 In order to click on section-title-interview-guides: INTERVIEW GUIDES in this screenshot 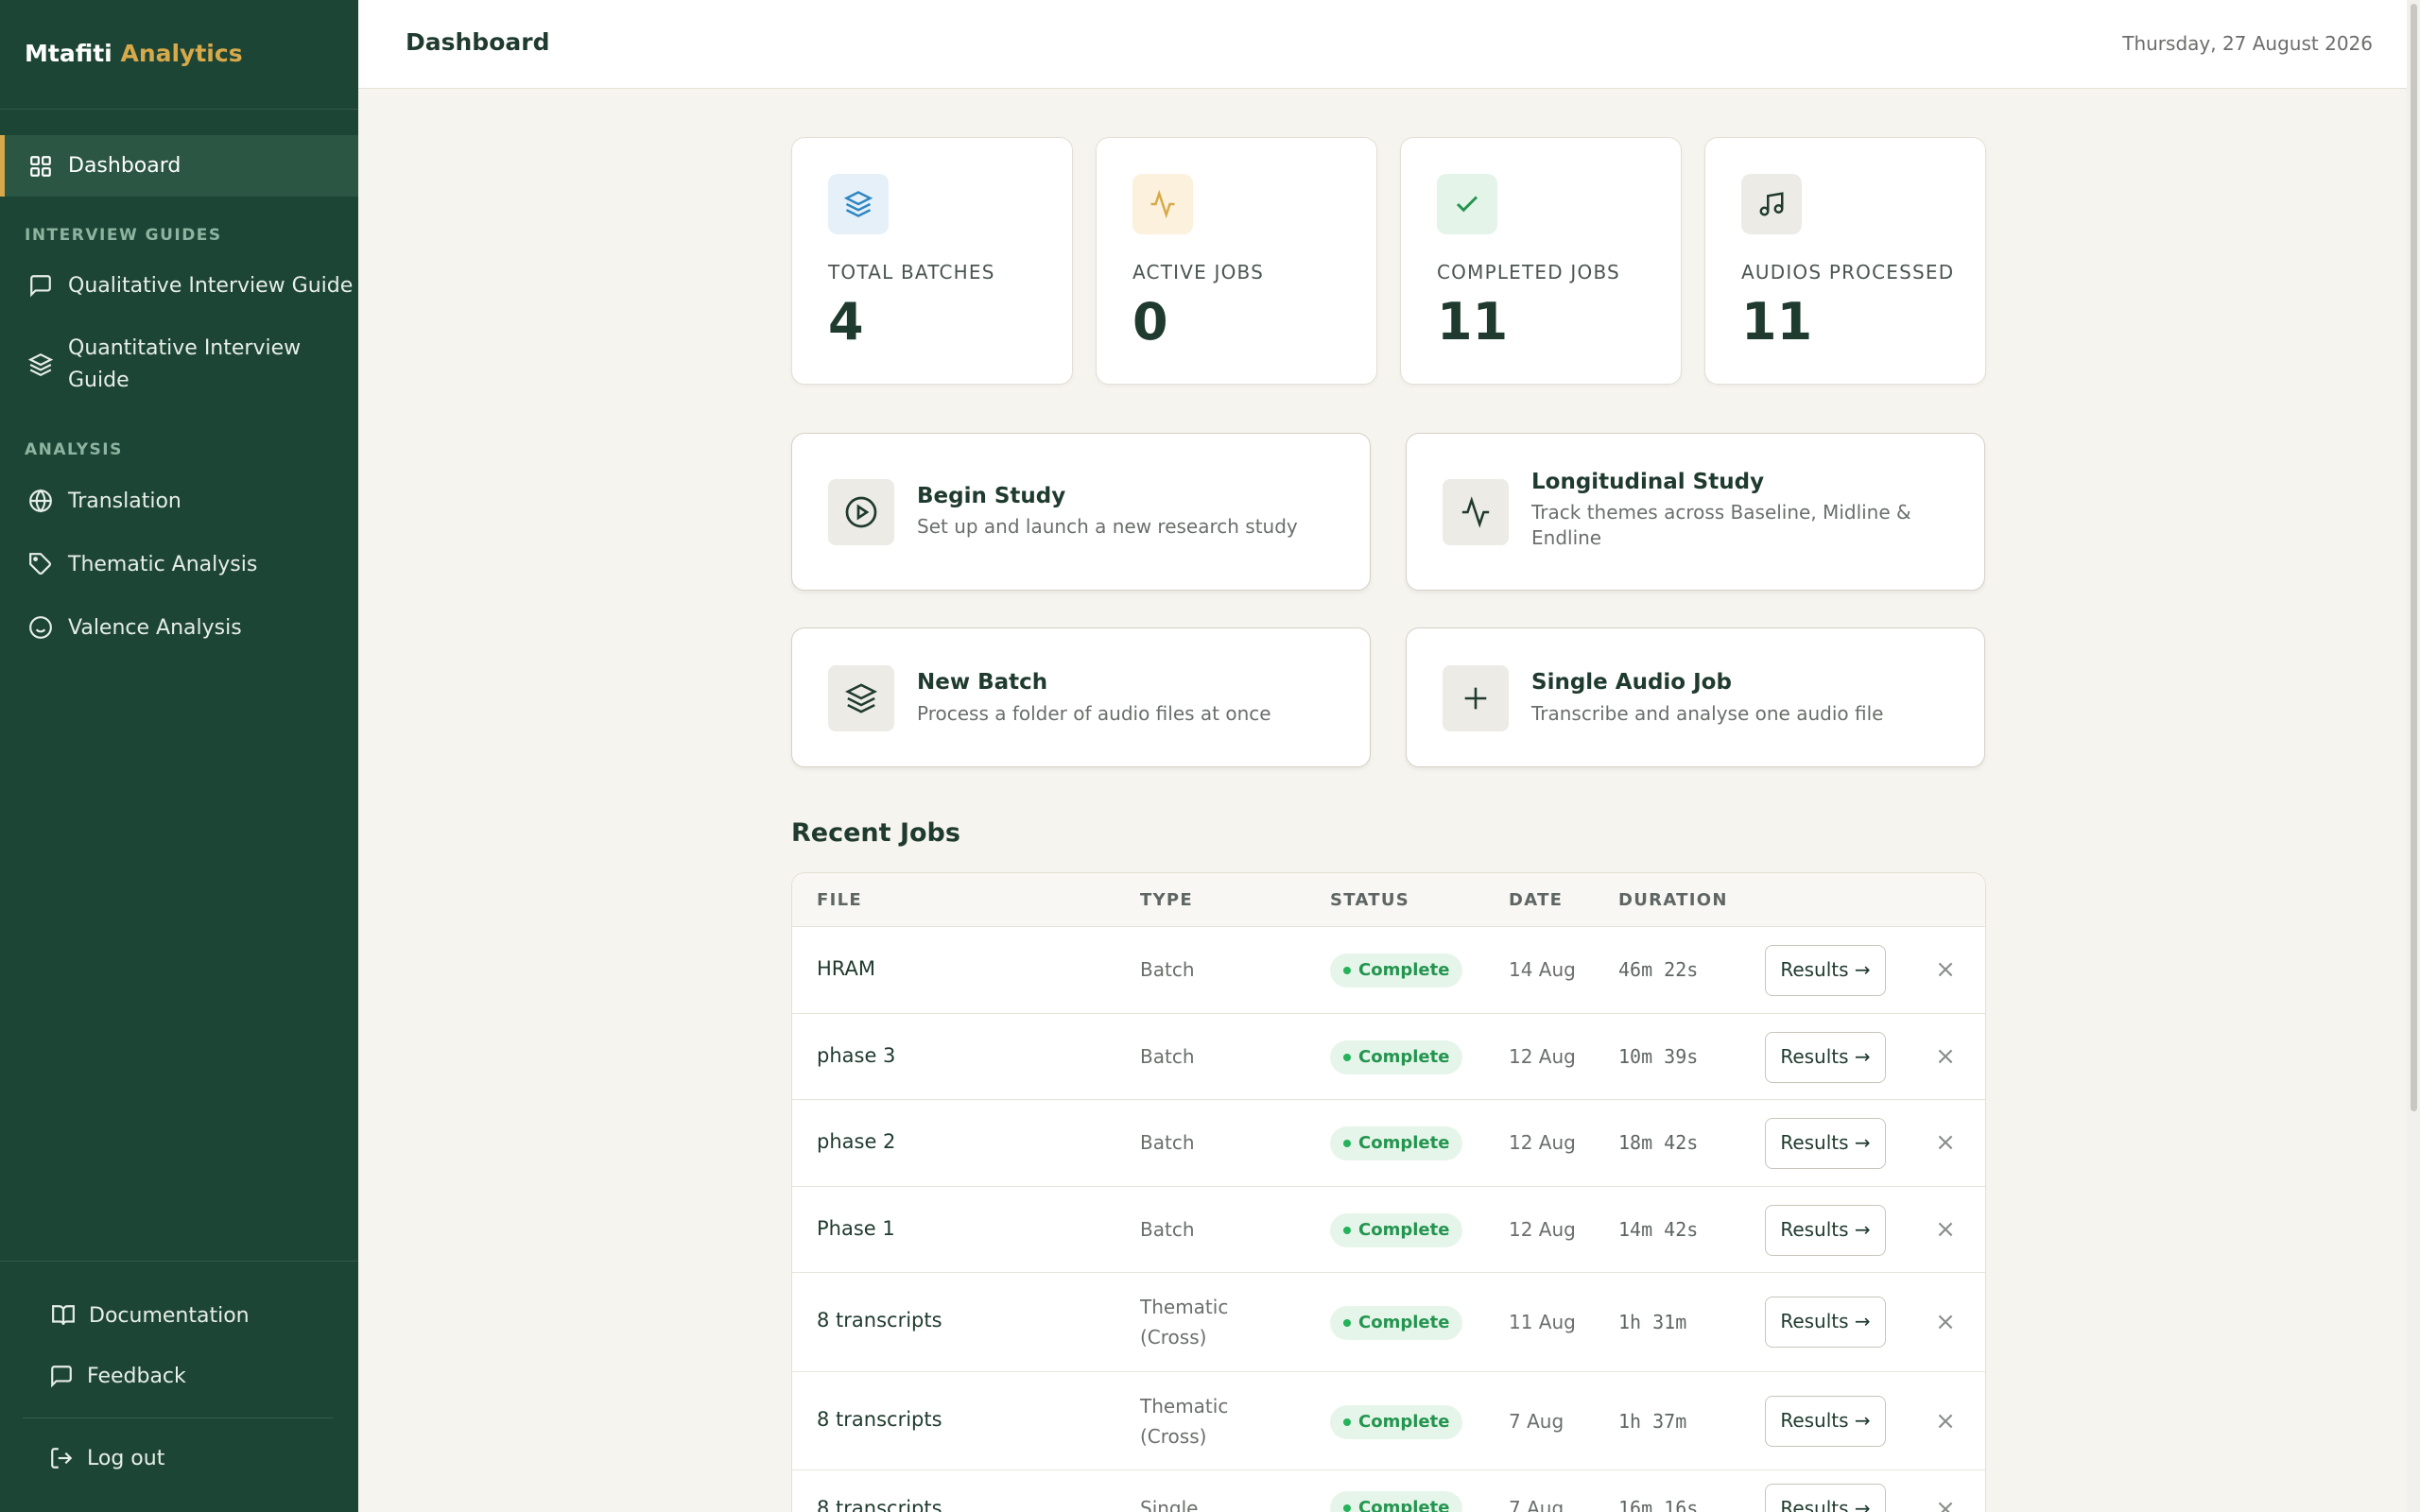, I will do `click(123, 235)`.